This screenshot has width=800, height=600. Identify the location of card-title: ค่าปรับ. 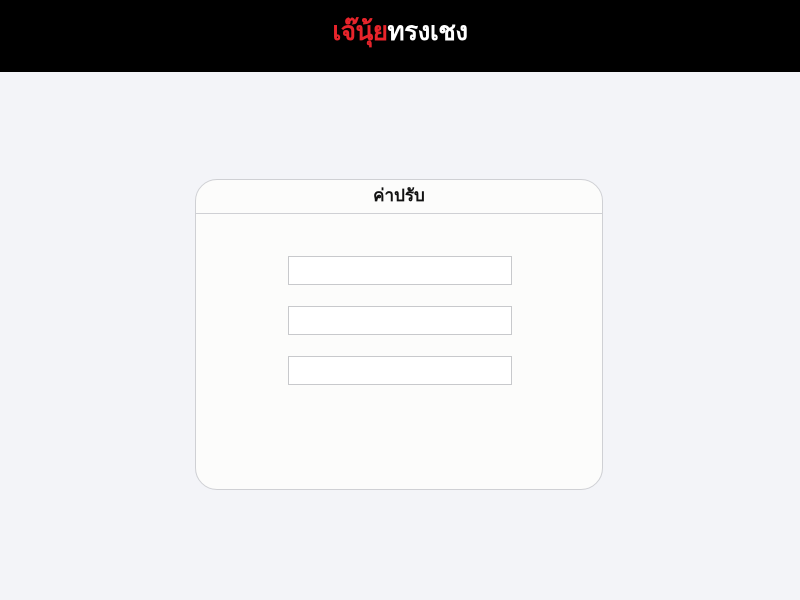
(399, 196).